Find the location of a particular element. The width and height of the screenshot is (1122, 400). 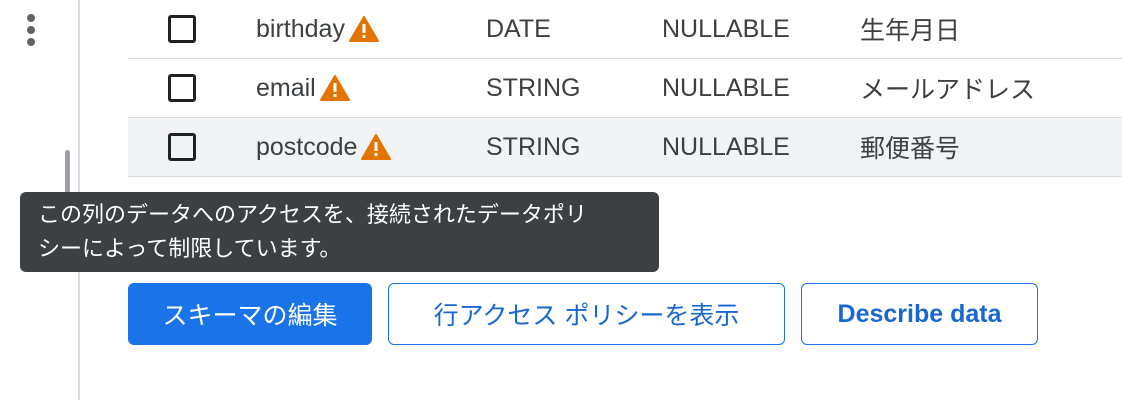

view-row-access-policies-button: 行アクセス ポリシーを表示 is located at coordinates (586, 314).